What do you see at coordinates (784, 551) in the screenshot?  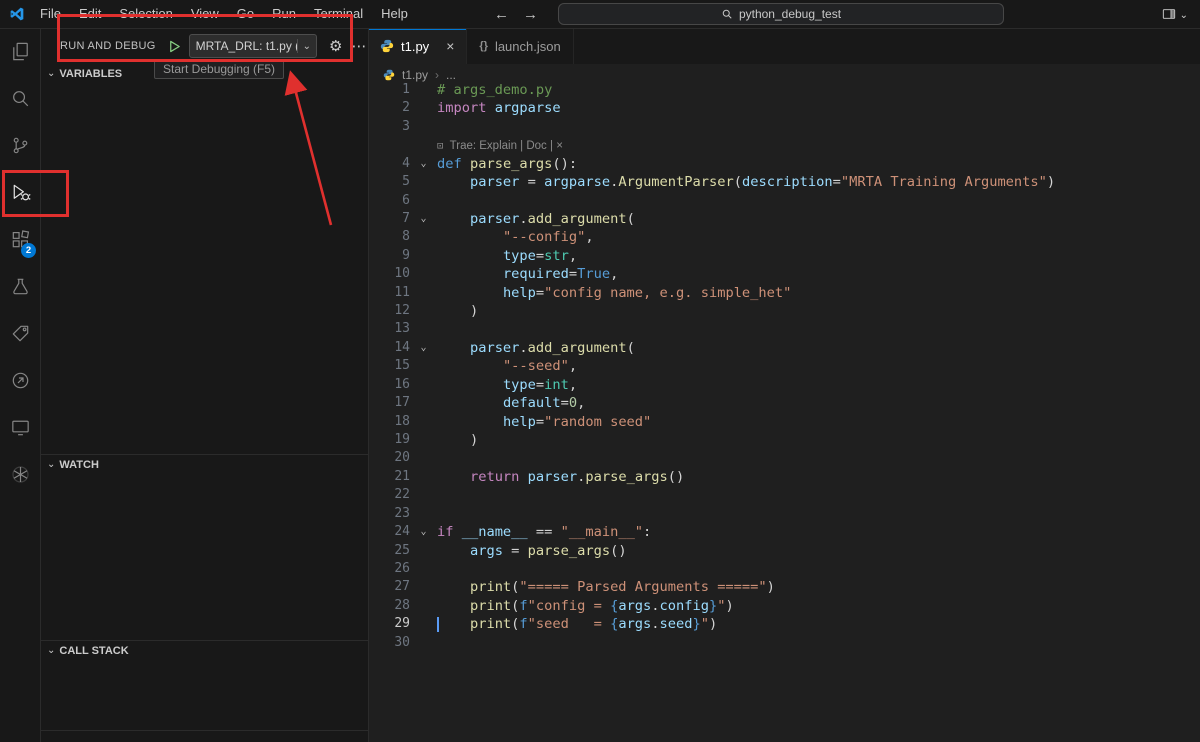 I see `code-line: 25 args = parse_args()` at bounding box center [784, 551].